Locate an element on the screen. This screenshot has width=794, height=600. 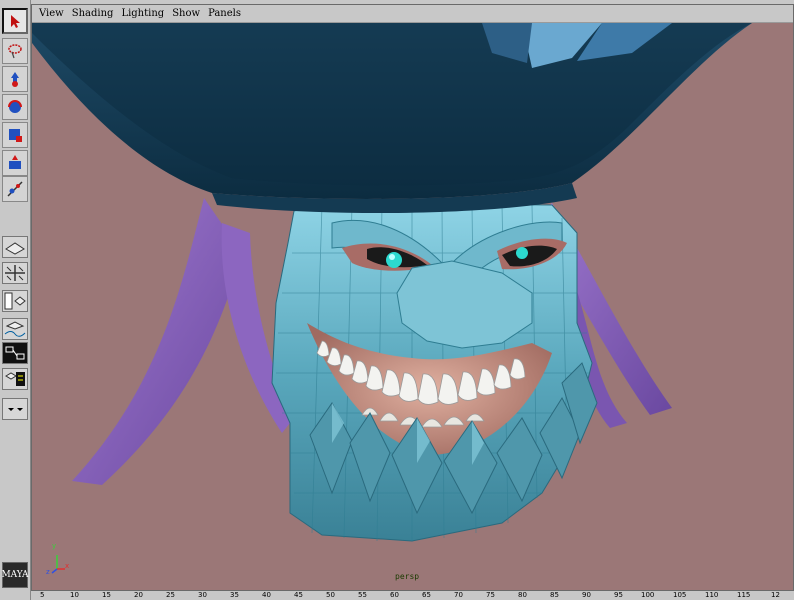
lasso-icon is located at coordinates (15, 51).